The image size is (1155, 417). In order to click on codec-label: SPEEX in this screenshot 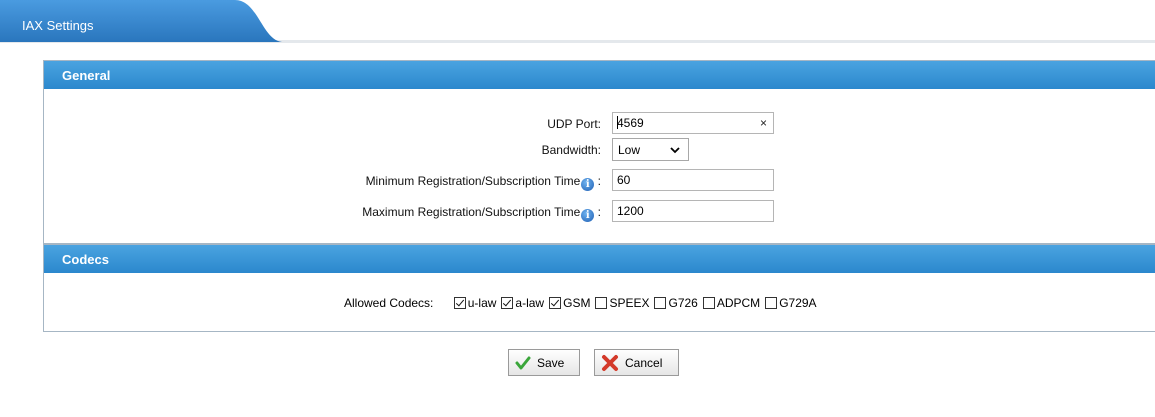, I will do `click(629, 303)`.